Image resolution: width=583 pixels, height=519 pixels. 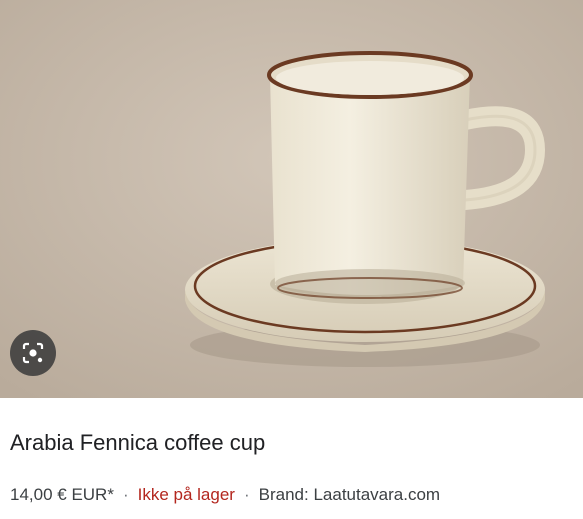 I want to click on stock-status: Ikke på lager, so click(x=186, y=494).